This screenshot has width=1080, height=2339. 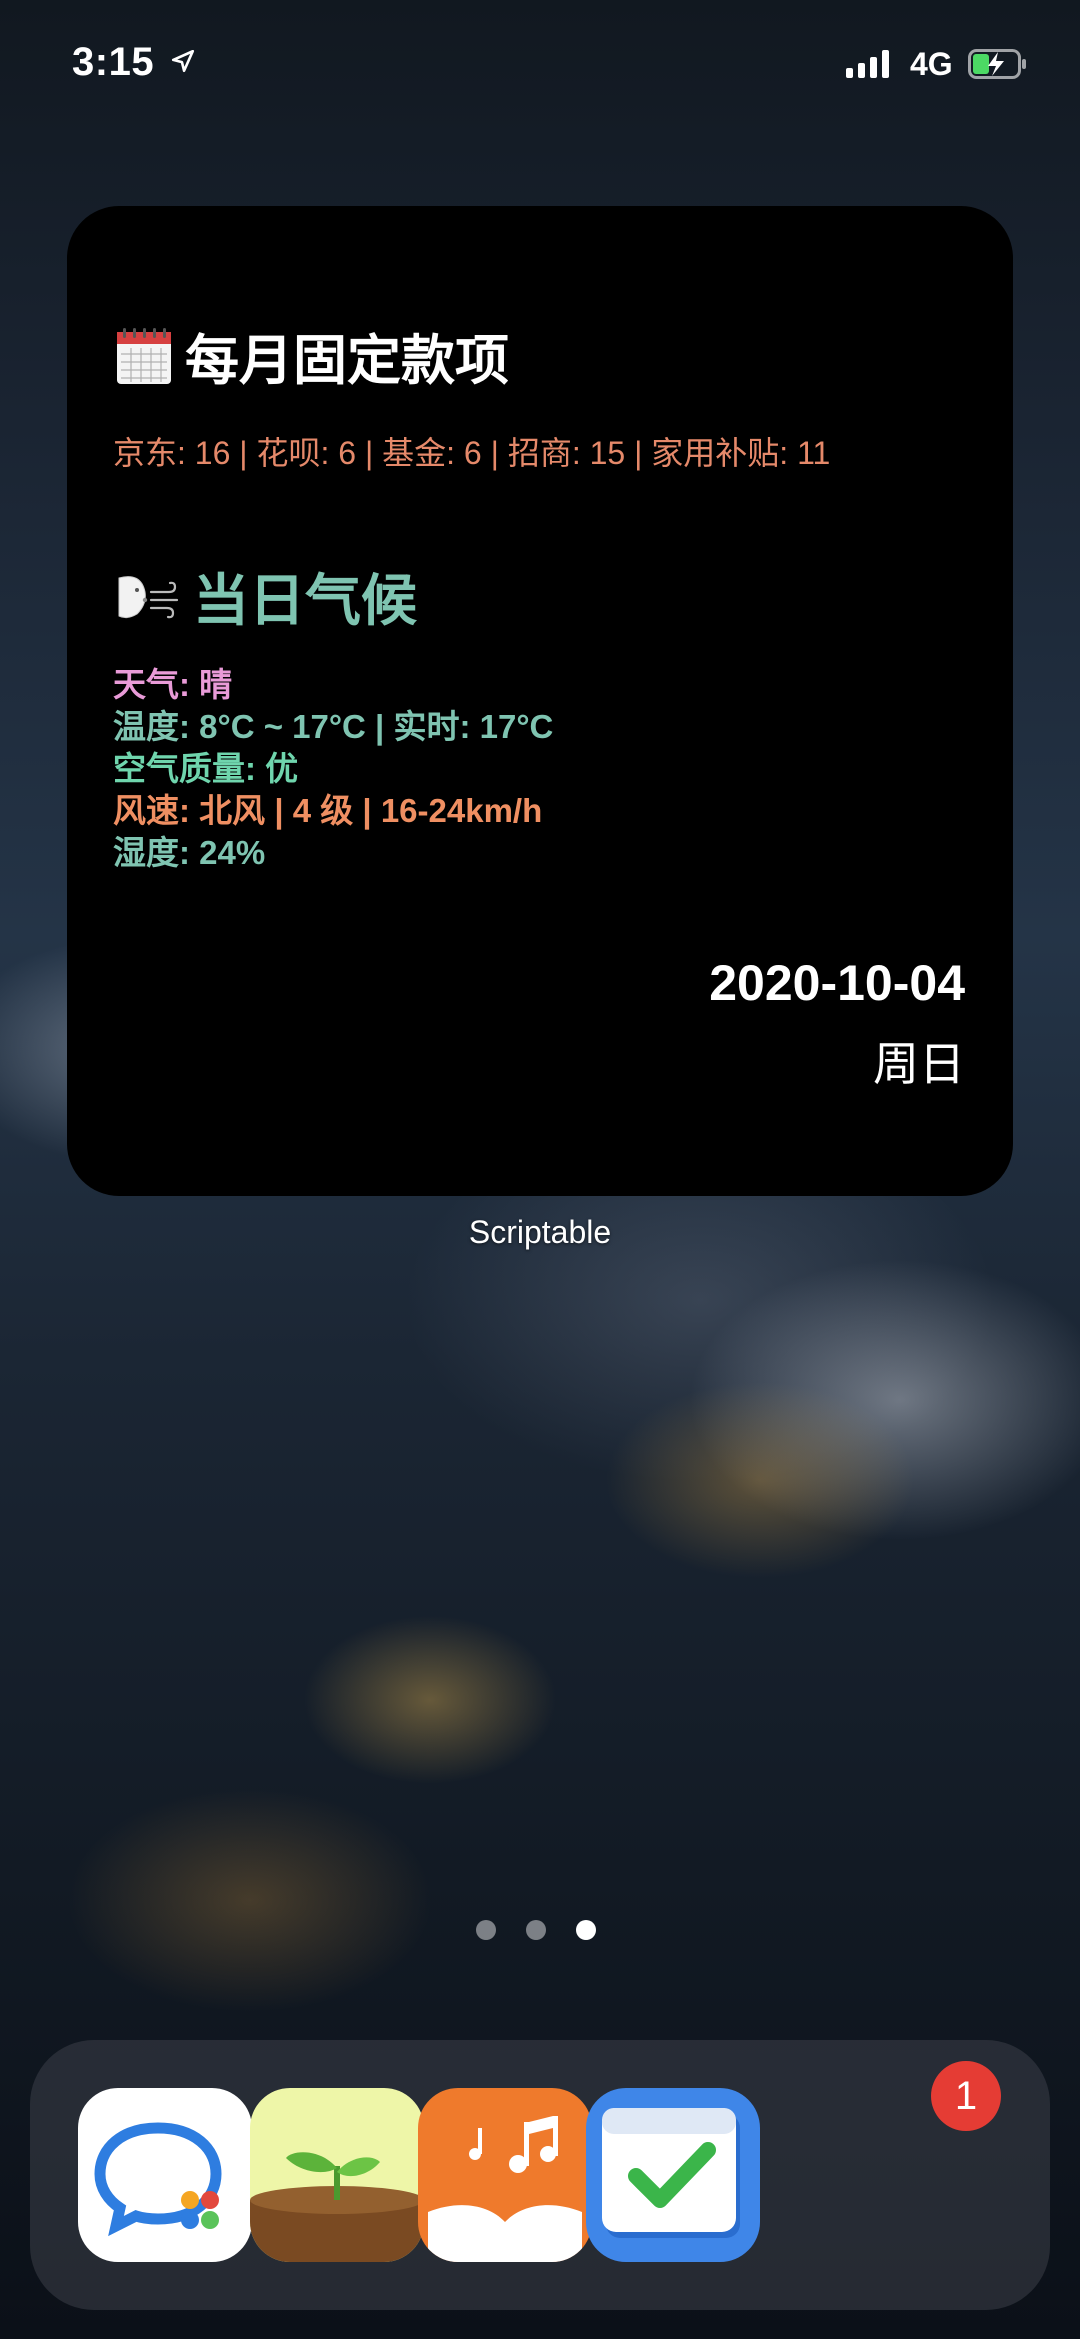 I want to click on forest-app-icon, so click(x=337, y=2175).